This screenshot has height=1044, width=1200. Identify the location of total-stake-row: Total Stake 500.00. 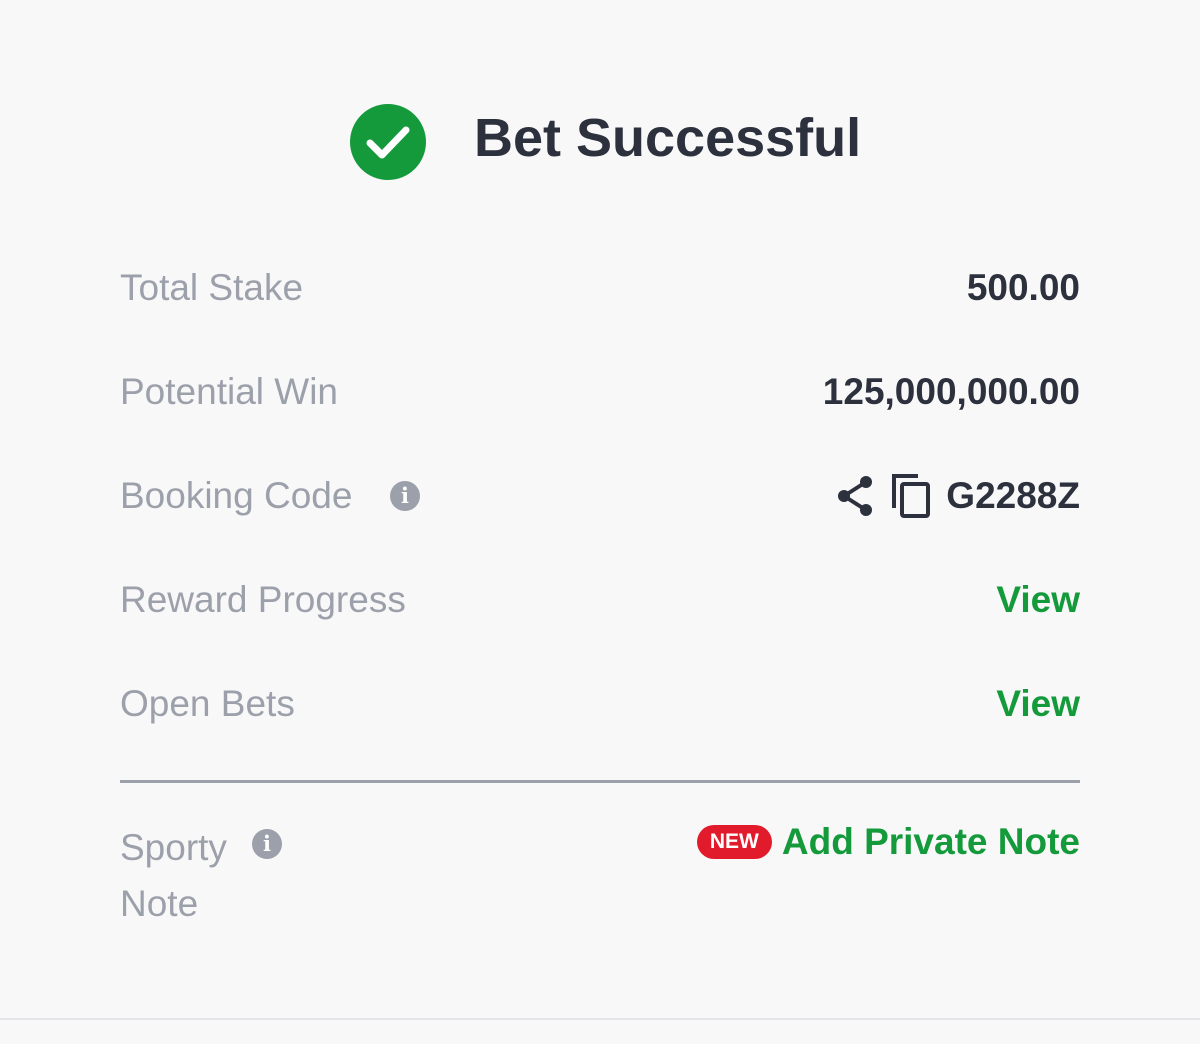
(600, 296).